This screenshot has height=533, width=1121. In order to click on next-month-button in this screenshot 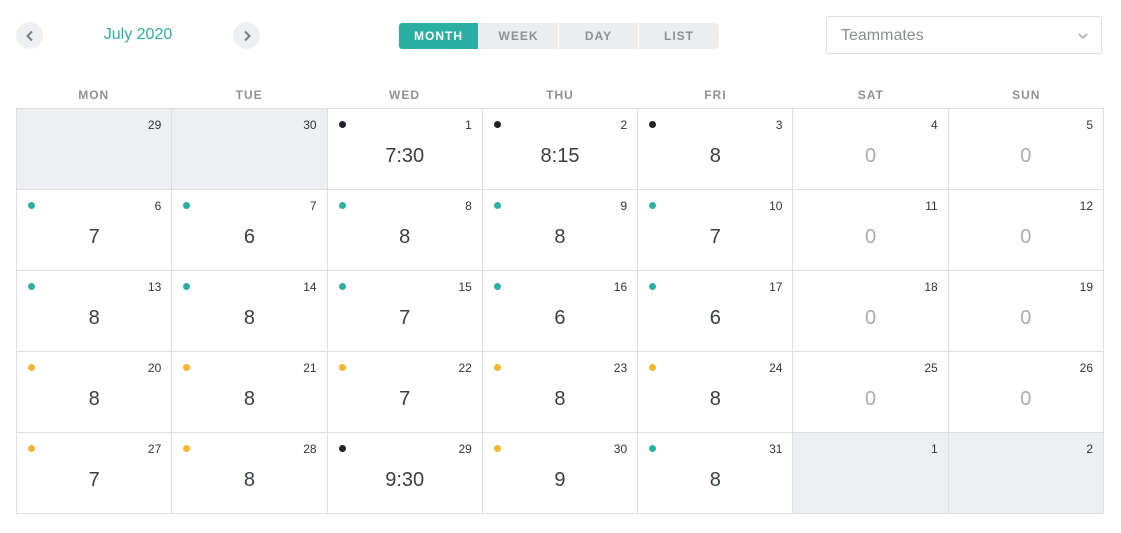, I will do `click(246, 35)`.